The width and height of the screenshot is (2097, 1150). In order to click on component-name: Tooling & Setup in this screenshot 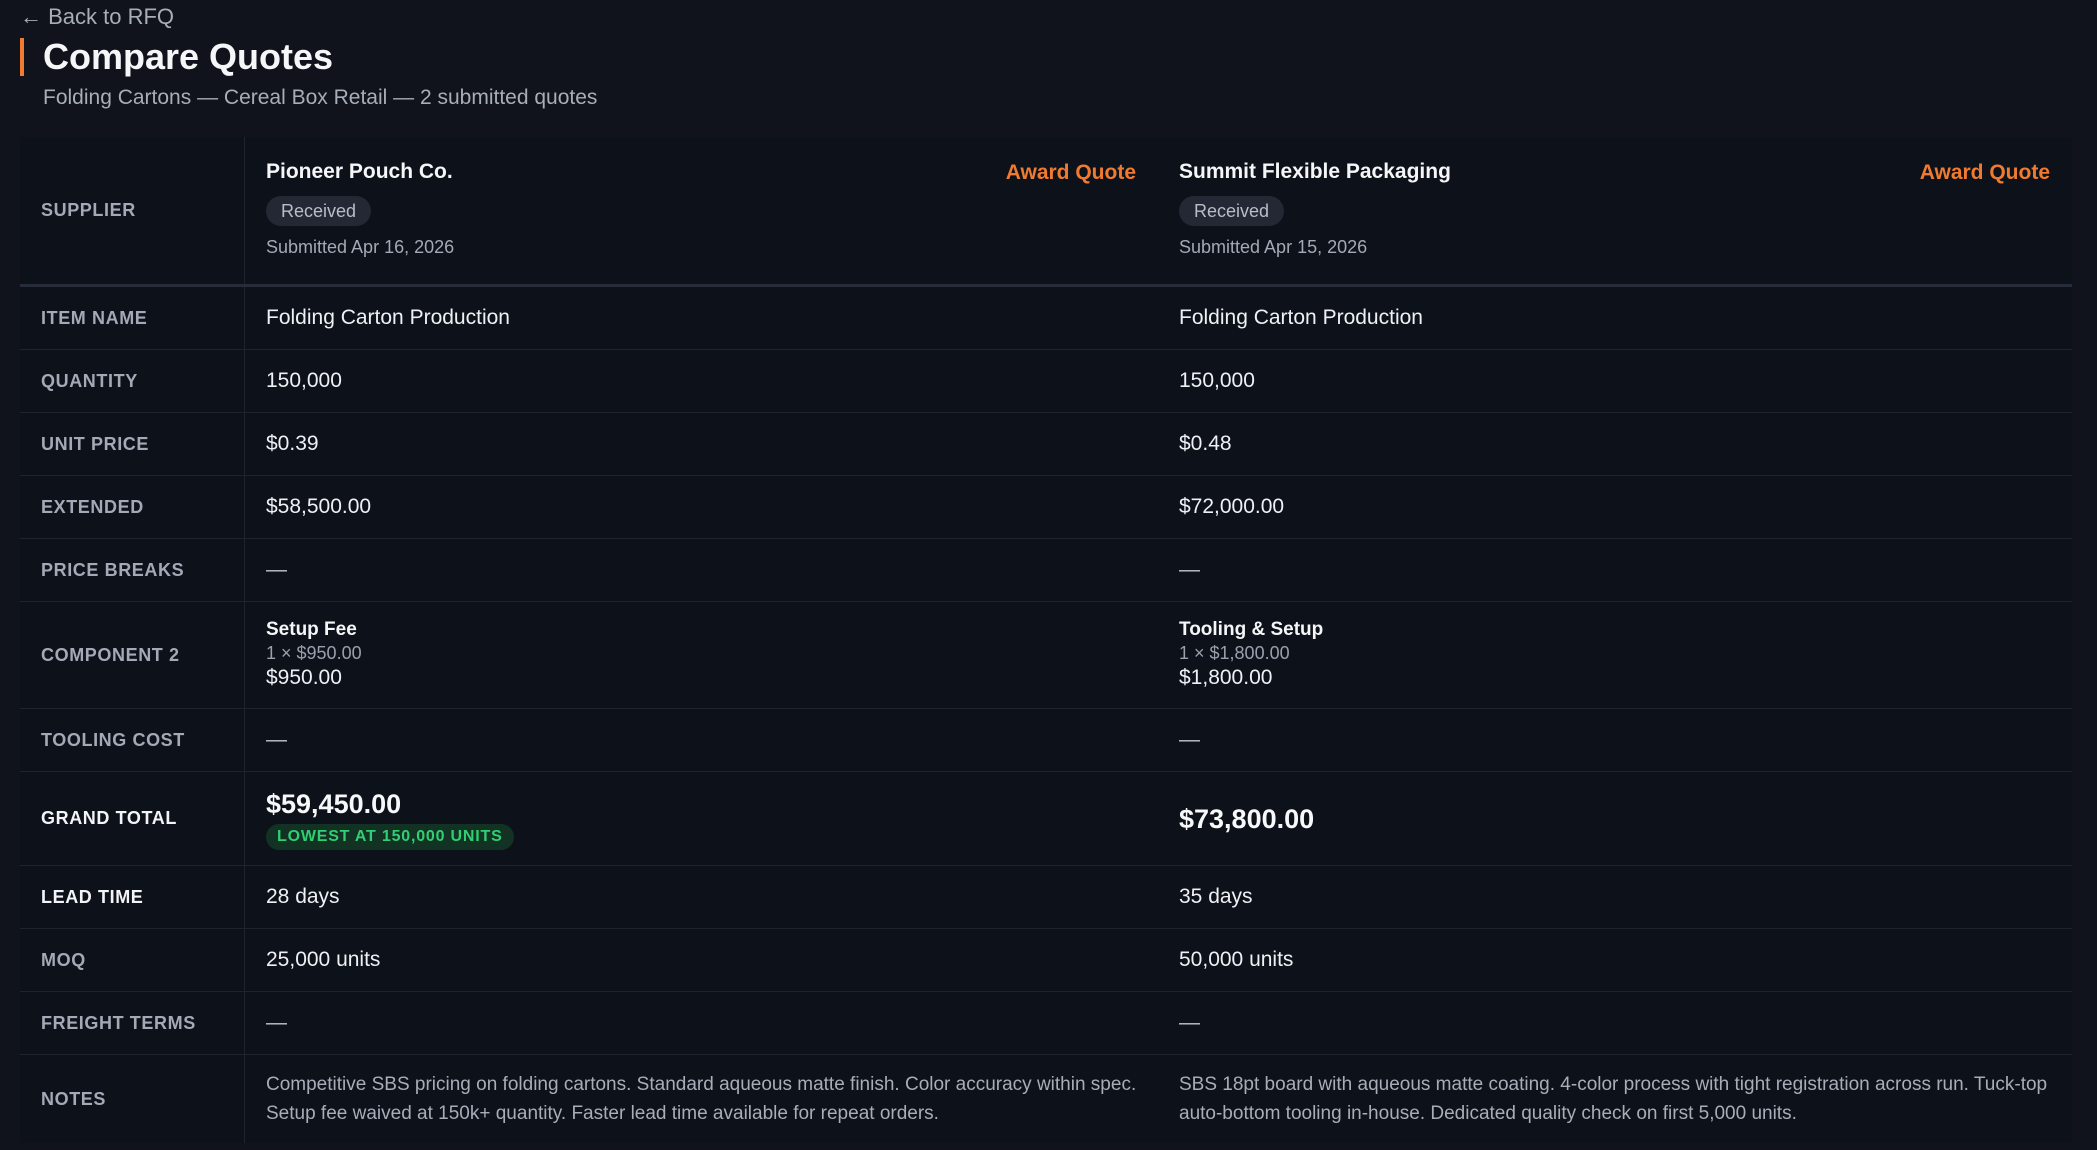, I will do `click(1251, 629)`.